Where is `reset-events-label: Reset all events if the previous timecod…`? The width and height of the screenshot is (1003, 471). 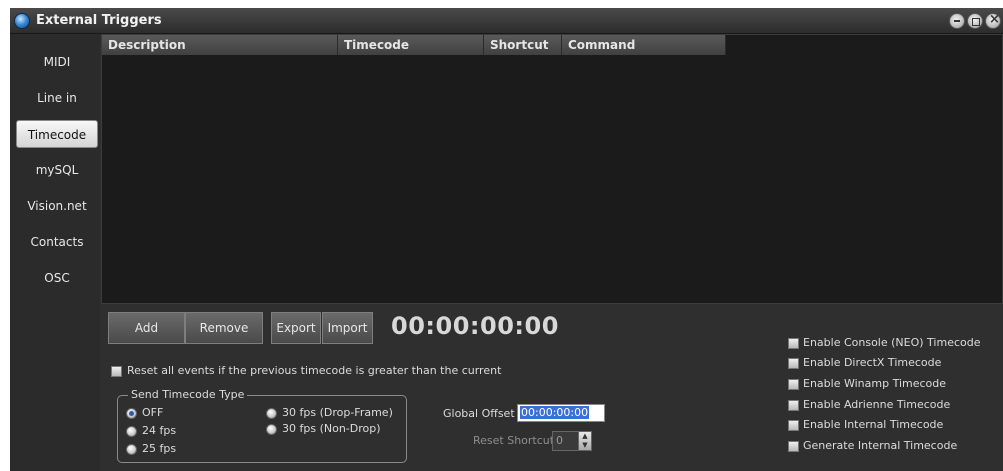 reset-events-label: Reset all events if the previous timecod… is located at coordinates (314, 370).